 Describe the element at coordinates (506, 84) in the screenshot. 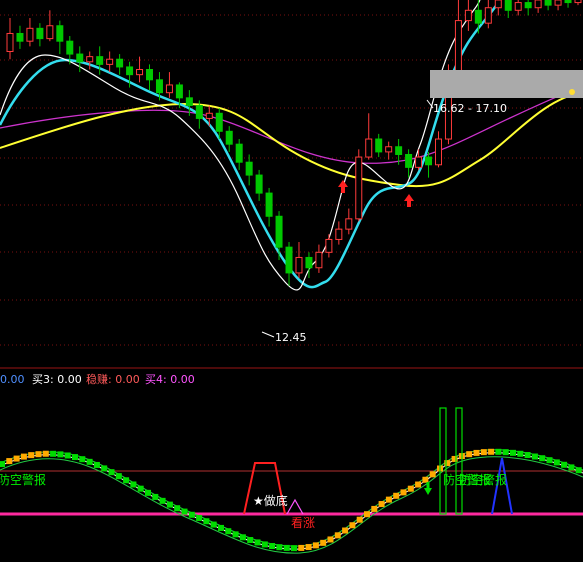

I see `range-box` at that location.